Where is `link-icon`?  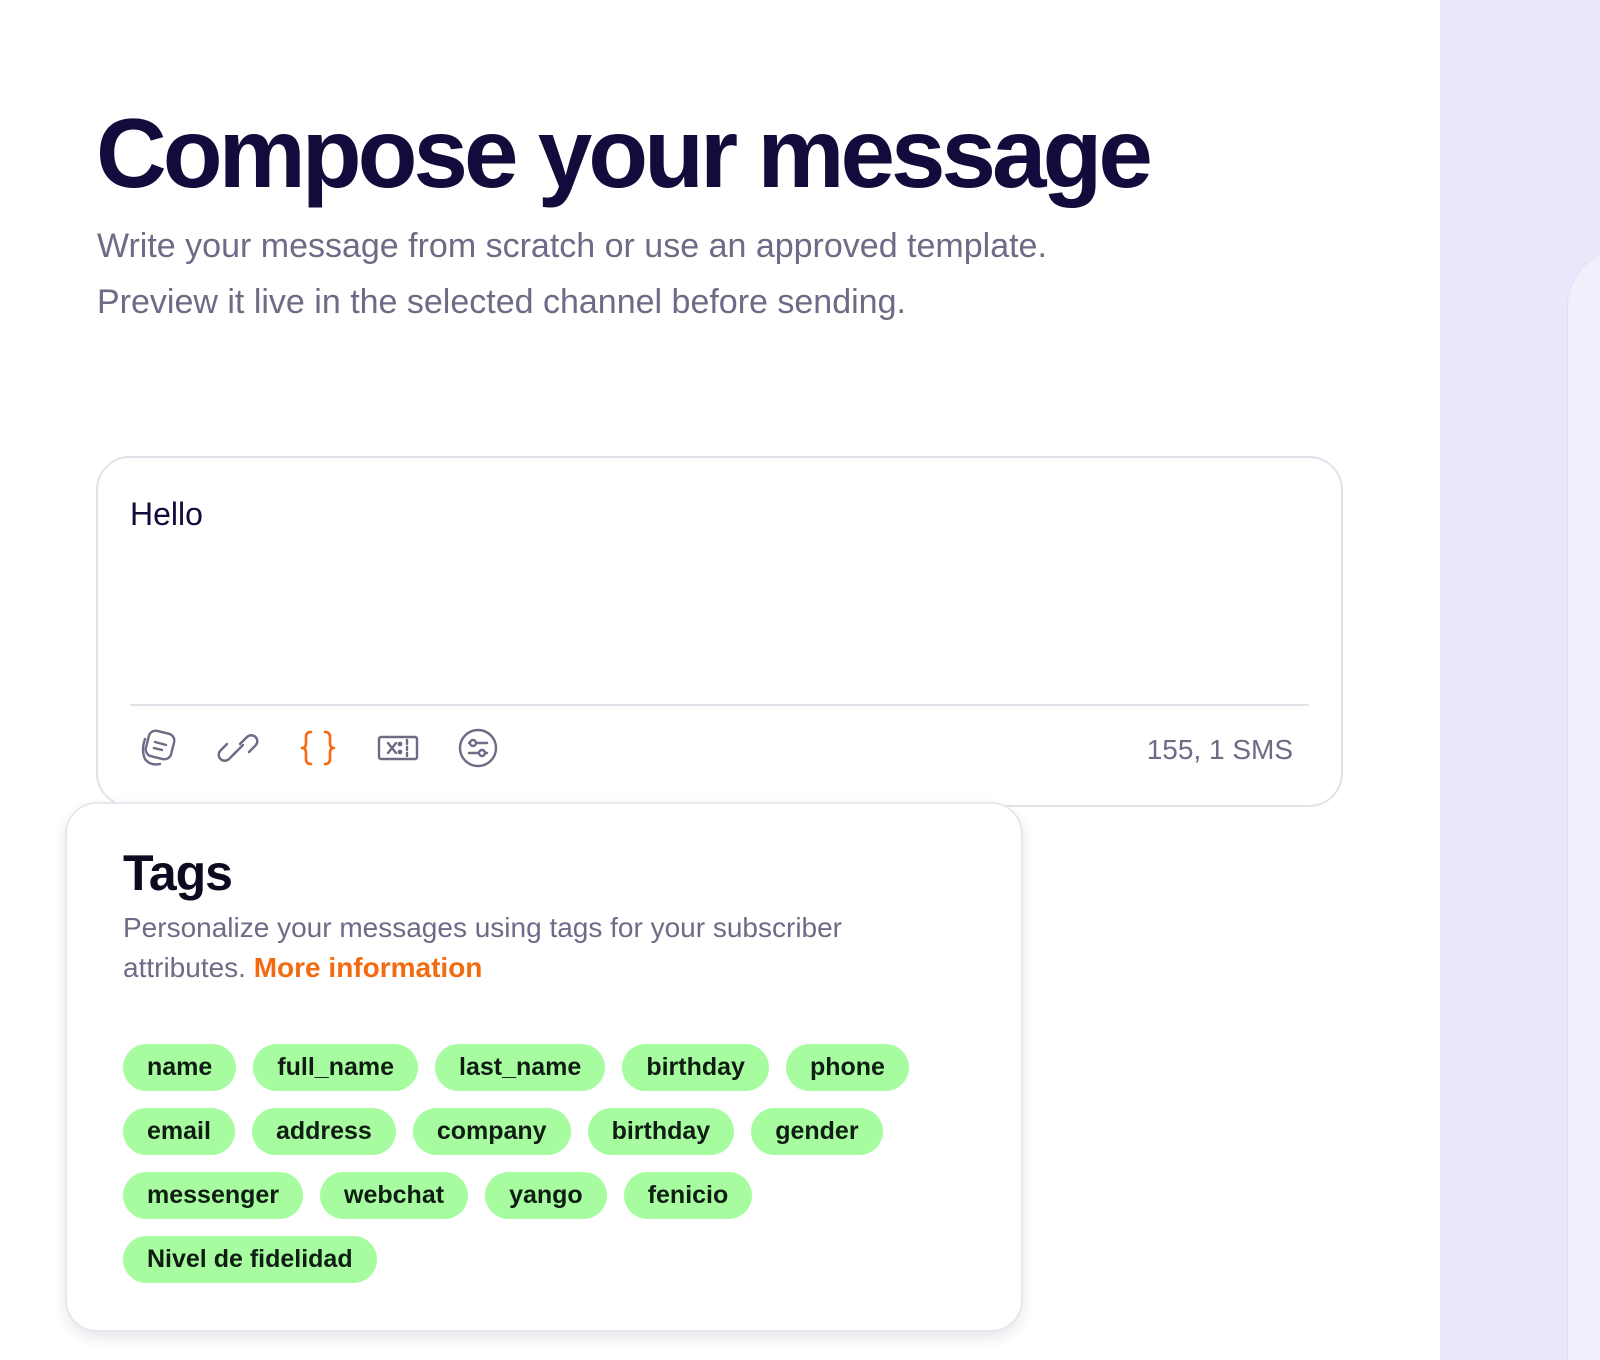
link-icon is located at coordinates (238, 748).